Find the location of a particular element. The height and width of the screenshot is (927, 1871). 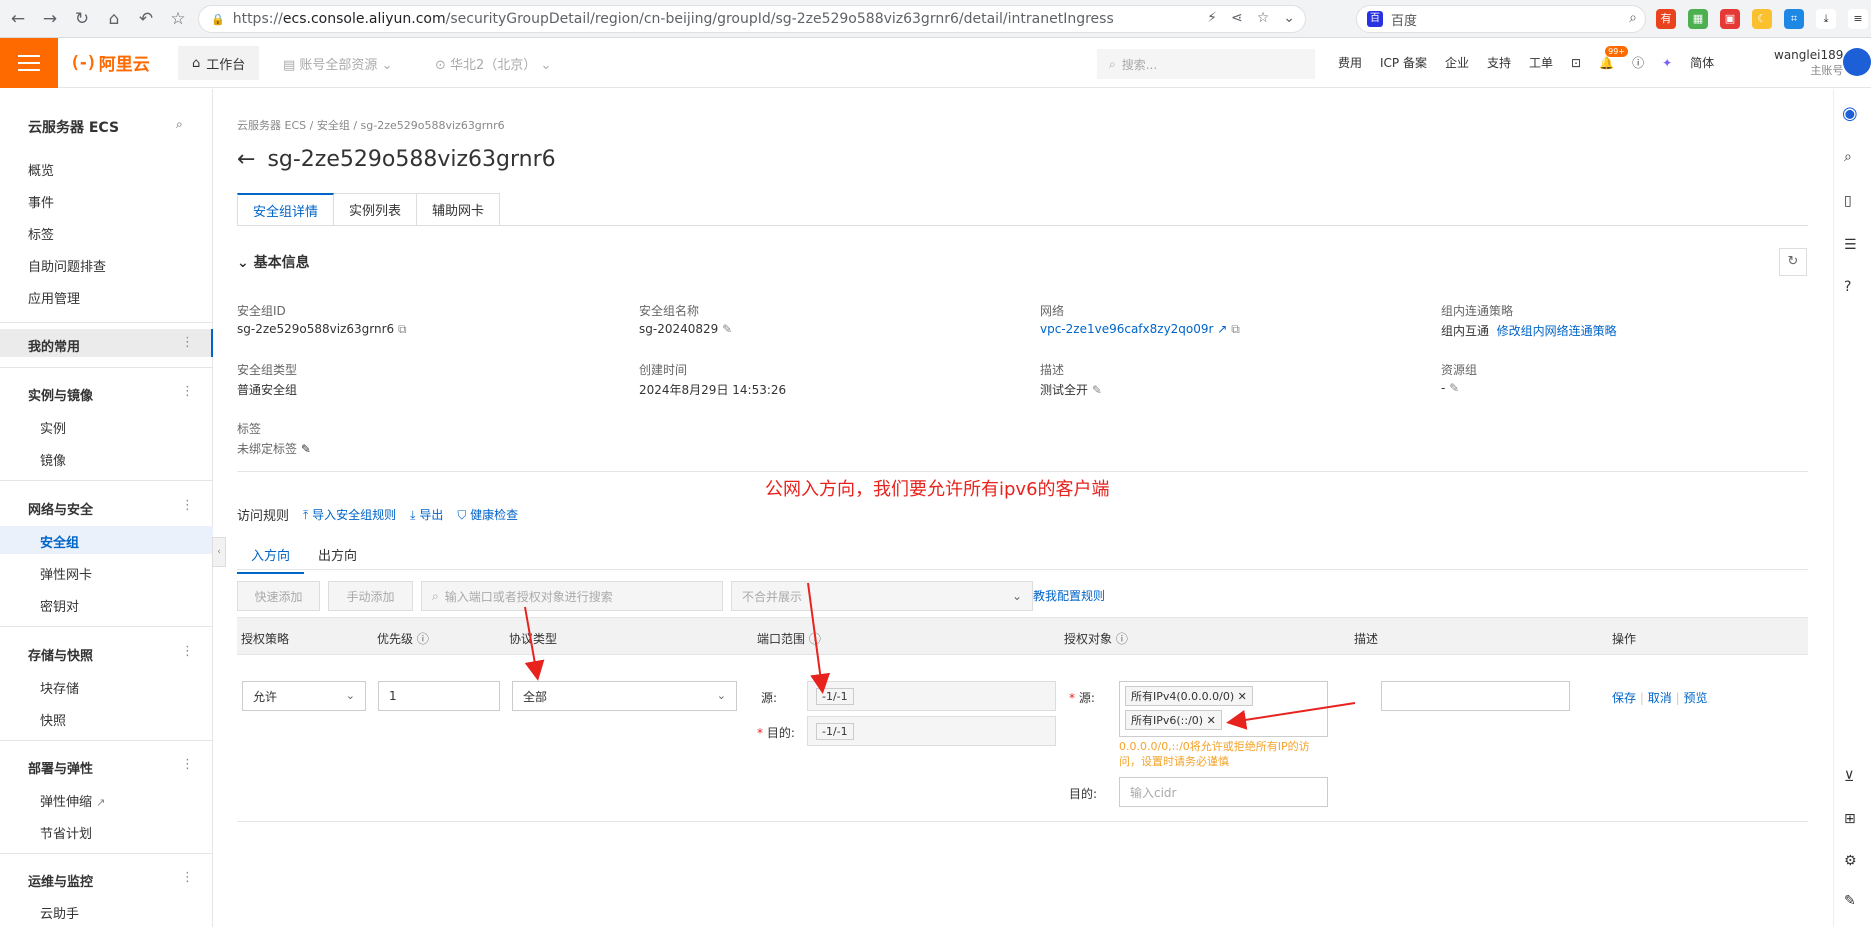

sidebar-group-favorites: 我的常用 is located at coordinates (54, 345).